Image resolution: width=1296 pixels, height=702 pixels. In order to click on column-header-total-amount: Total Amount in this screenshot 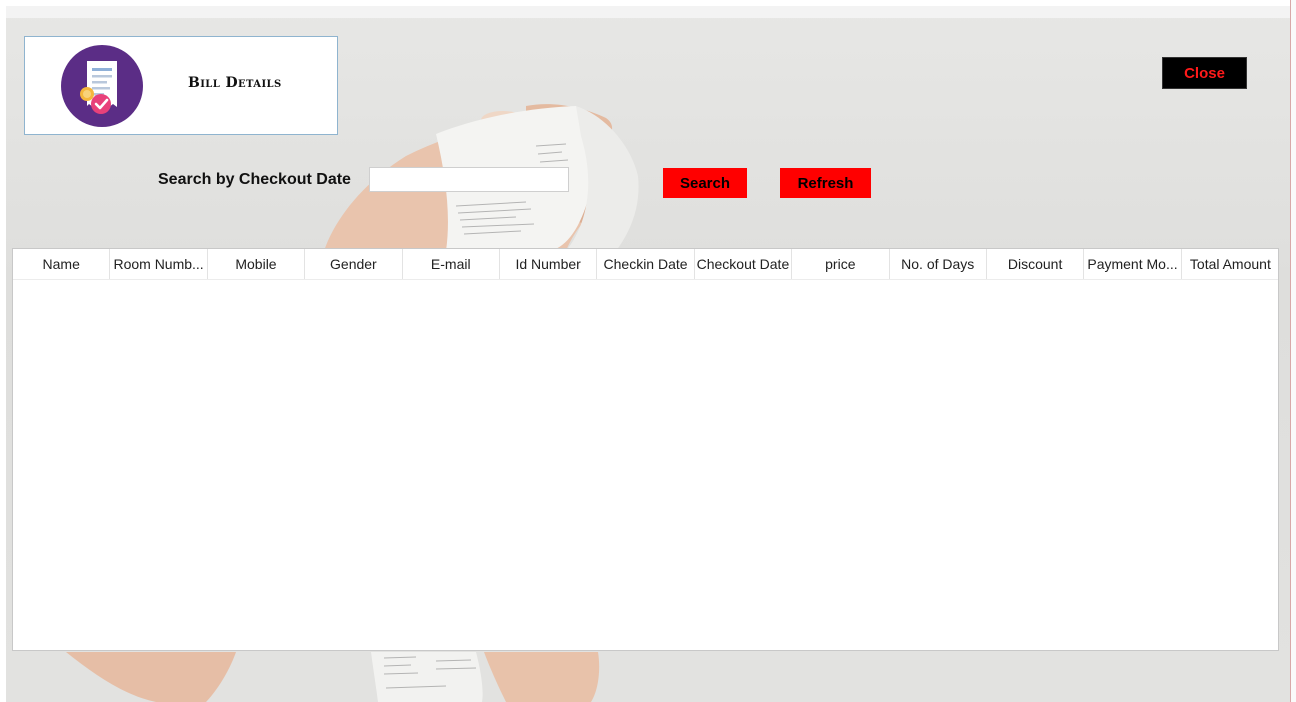, I will do `click(1230, 264)`.